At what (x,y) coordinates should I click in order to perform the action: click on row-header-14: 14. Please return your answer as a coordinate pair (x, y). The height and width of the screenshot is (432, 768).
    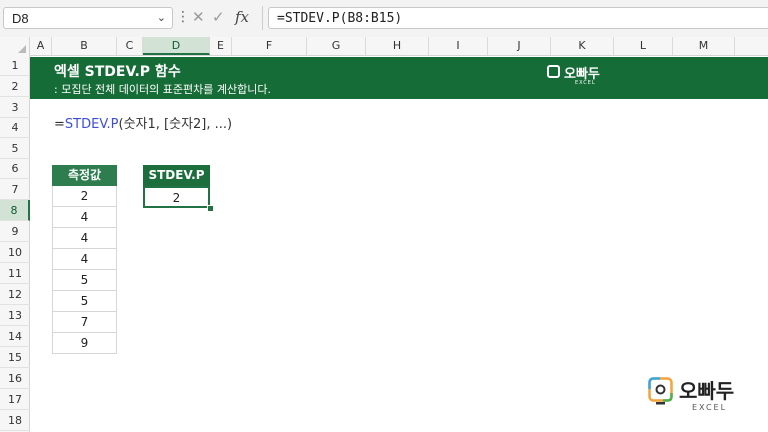
    Looking at the image, I should click on (15, 336).